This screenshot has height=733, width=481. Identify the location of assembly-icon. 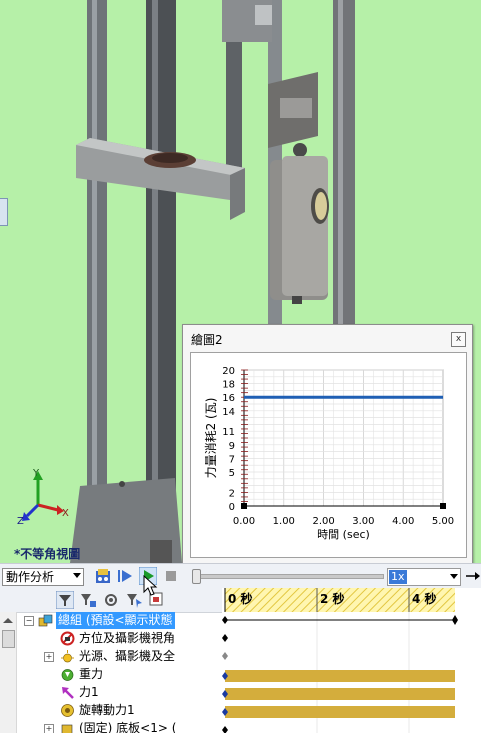
(45, 620).